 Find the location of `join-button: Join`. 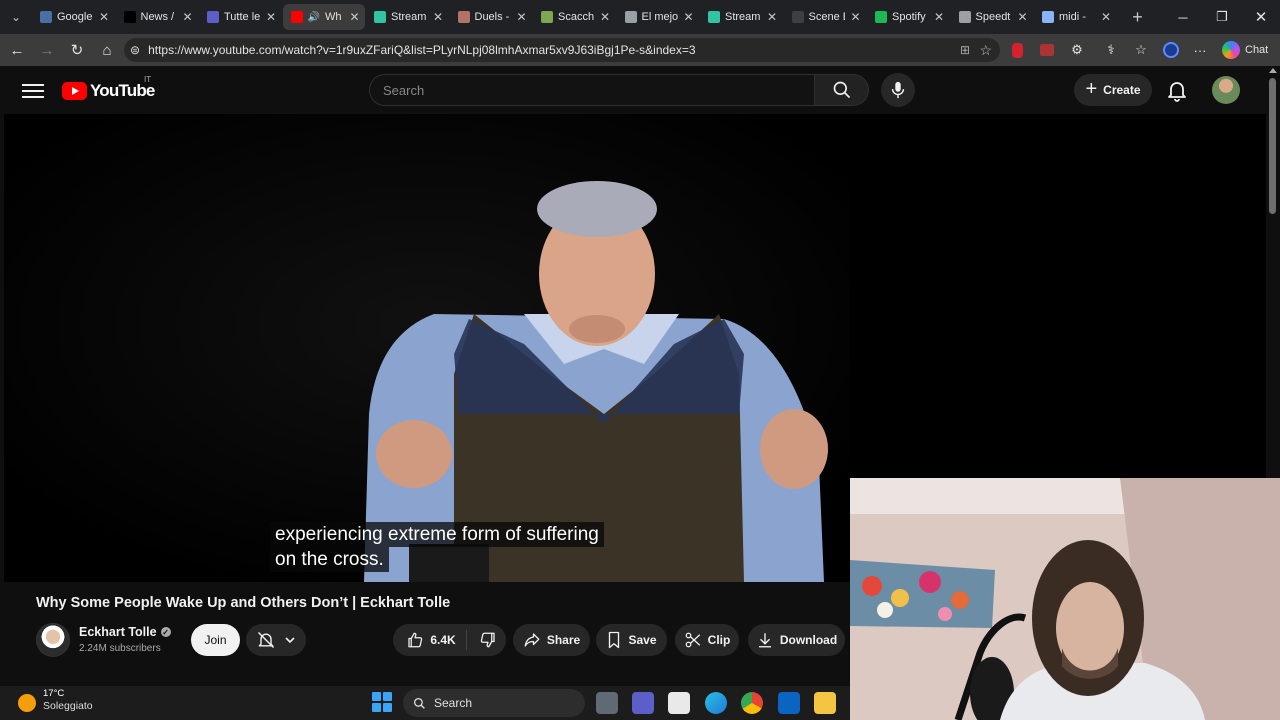

join-button: Join is located at coordinates (215, 640).